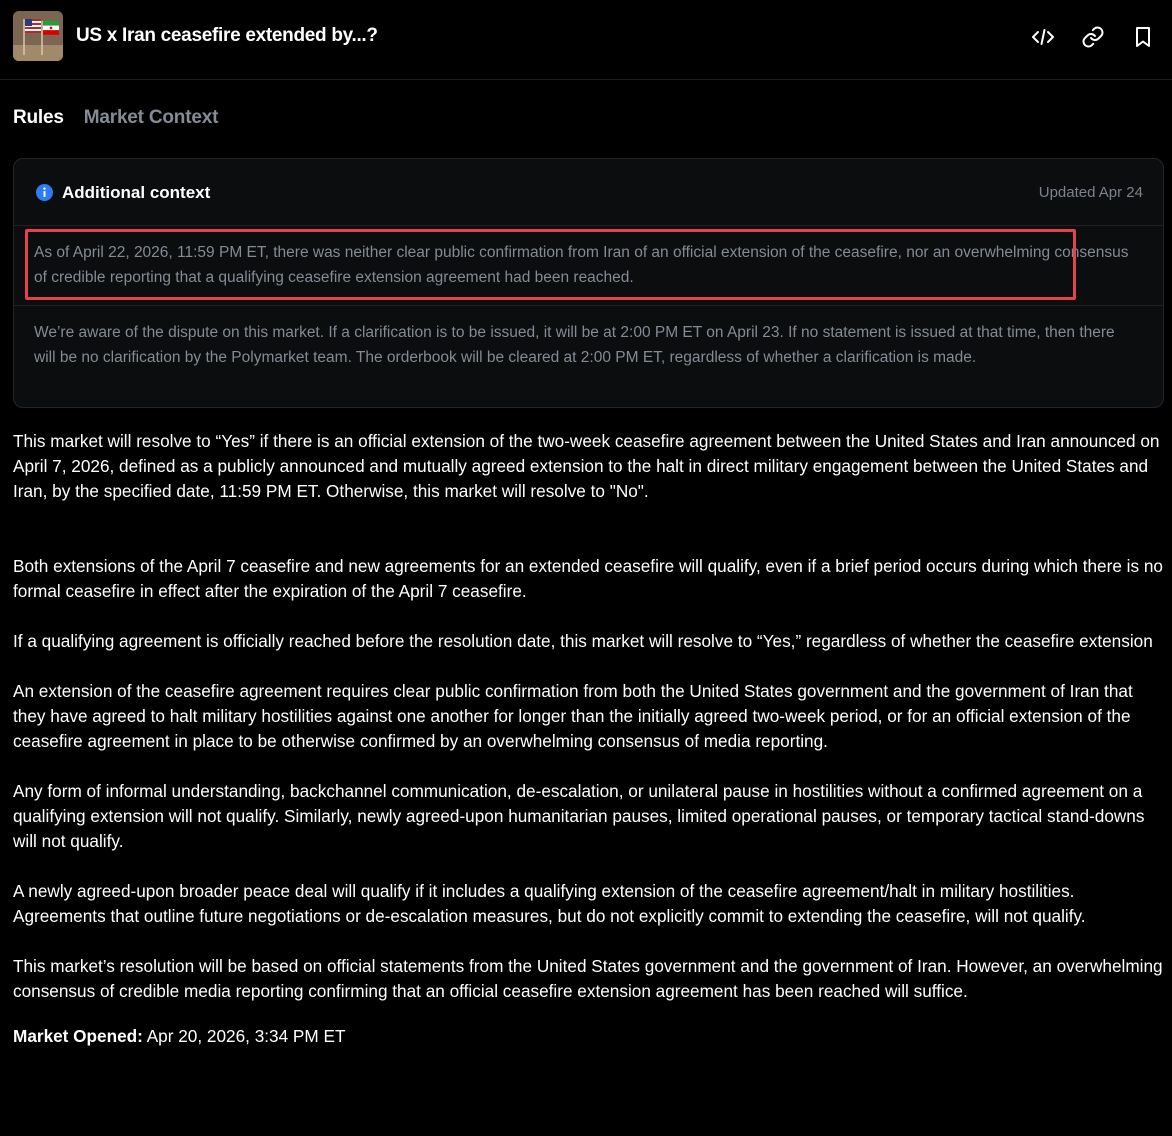  Describe the element at coordinates (586, 40) in the screenshot. I see `market-header: US x Iran ceasefire extended by...?` at that location.